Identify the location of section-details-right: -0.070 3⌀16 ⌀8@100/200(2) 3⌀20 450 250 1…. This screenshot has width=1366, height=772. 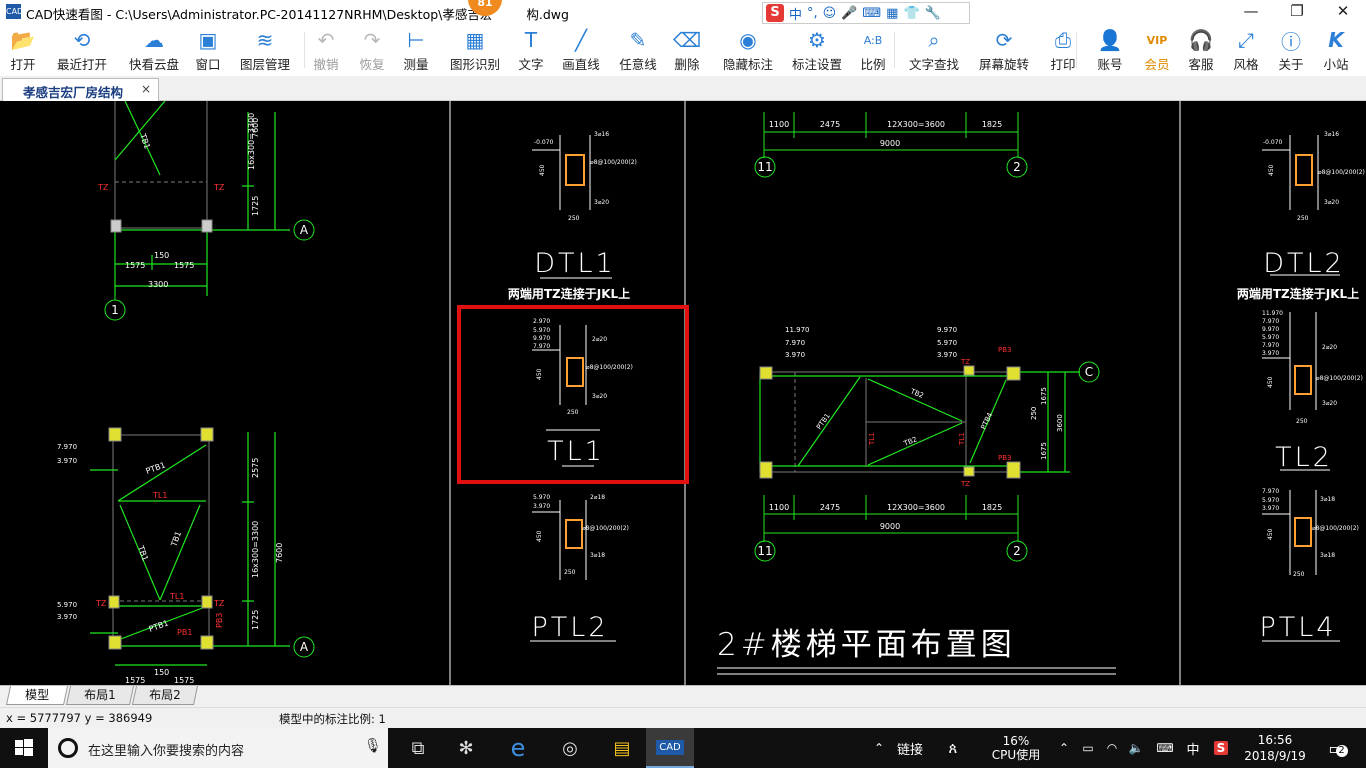
(1301, 387).